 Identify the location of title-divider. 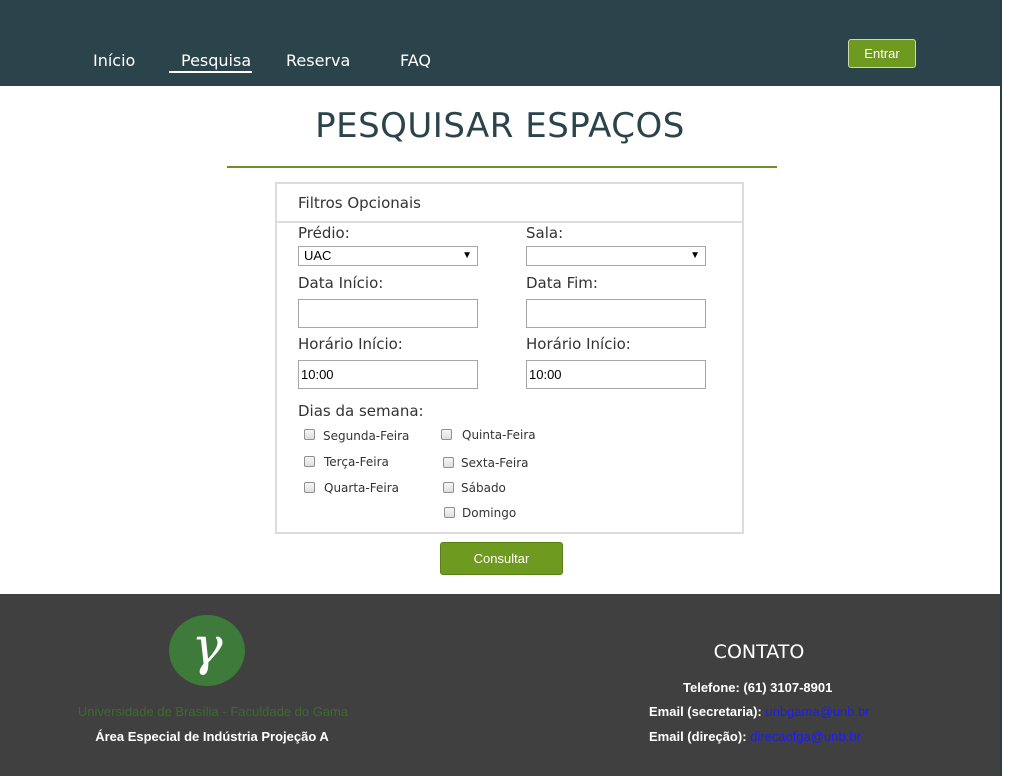
(502, 167).